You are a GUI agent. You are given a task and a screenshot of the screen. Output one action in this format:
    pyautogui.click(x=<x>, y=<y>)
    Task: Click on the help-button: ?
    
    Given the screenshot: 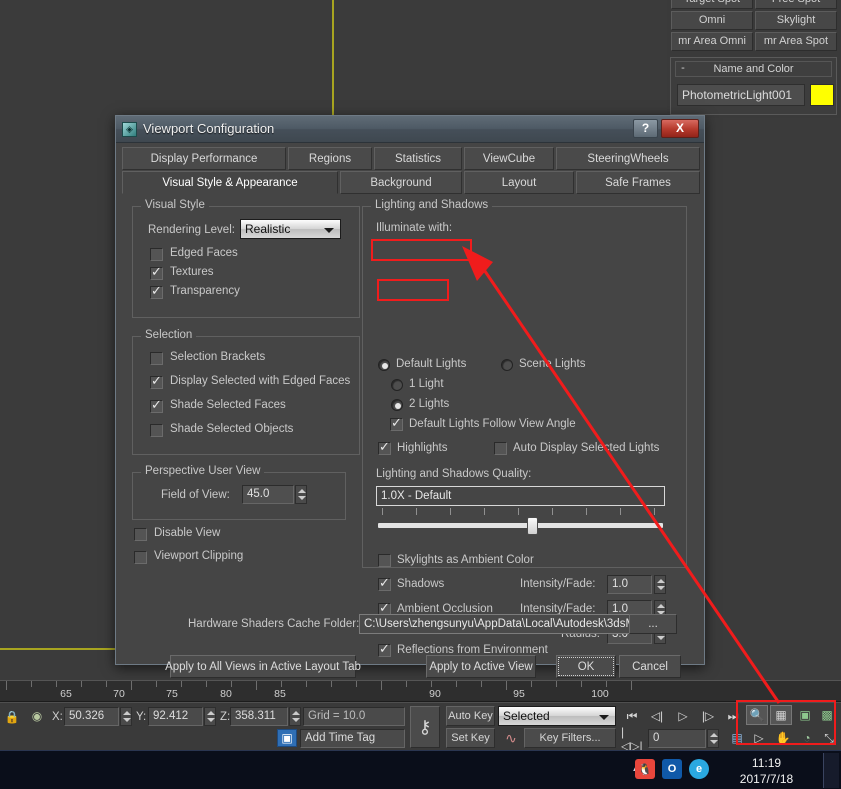 What is the action you would take?
    pyautogui.click(x=645, y=128)
    